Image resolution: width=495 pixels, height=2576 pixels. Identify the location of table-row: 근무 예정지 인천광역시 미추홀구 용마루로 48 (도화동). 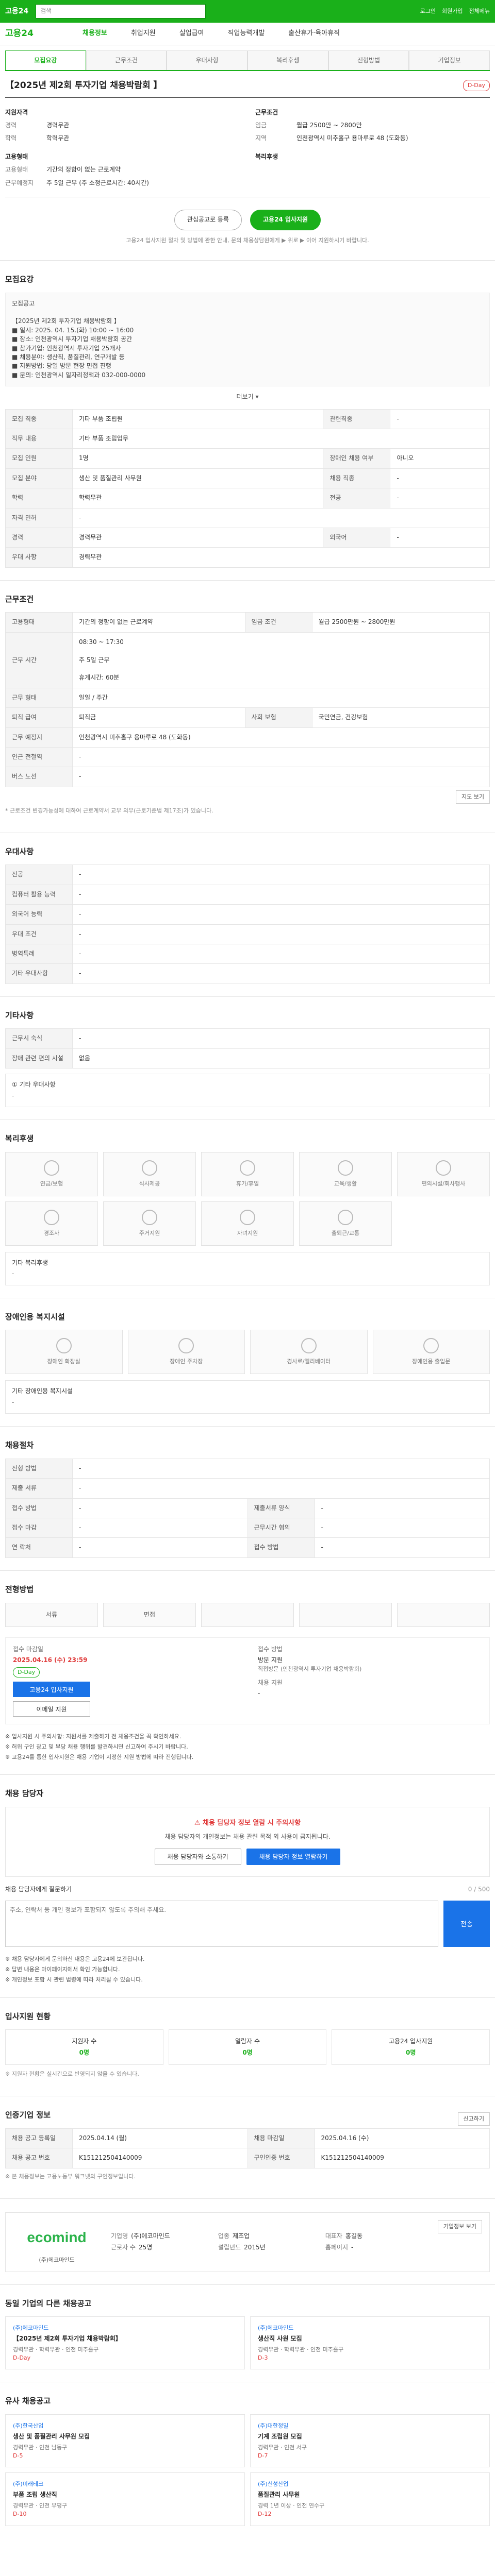
(247, 737).